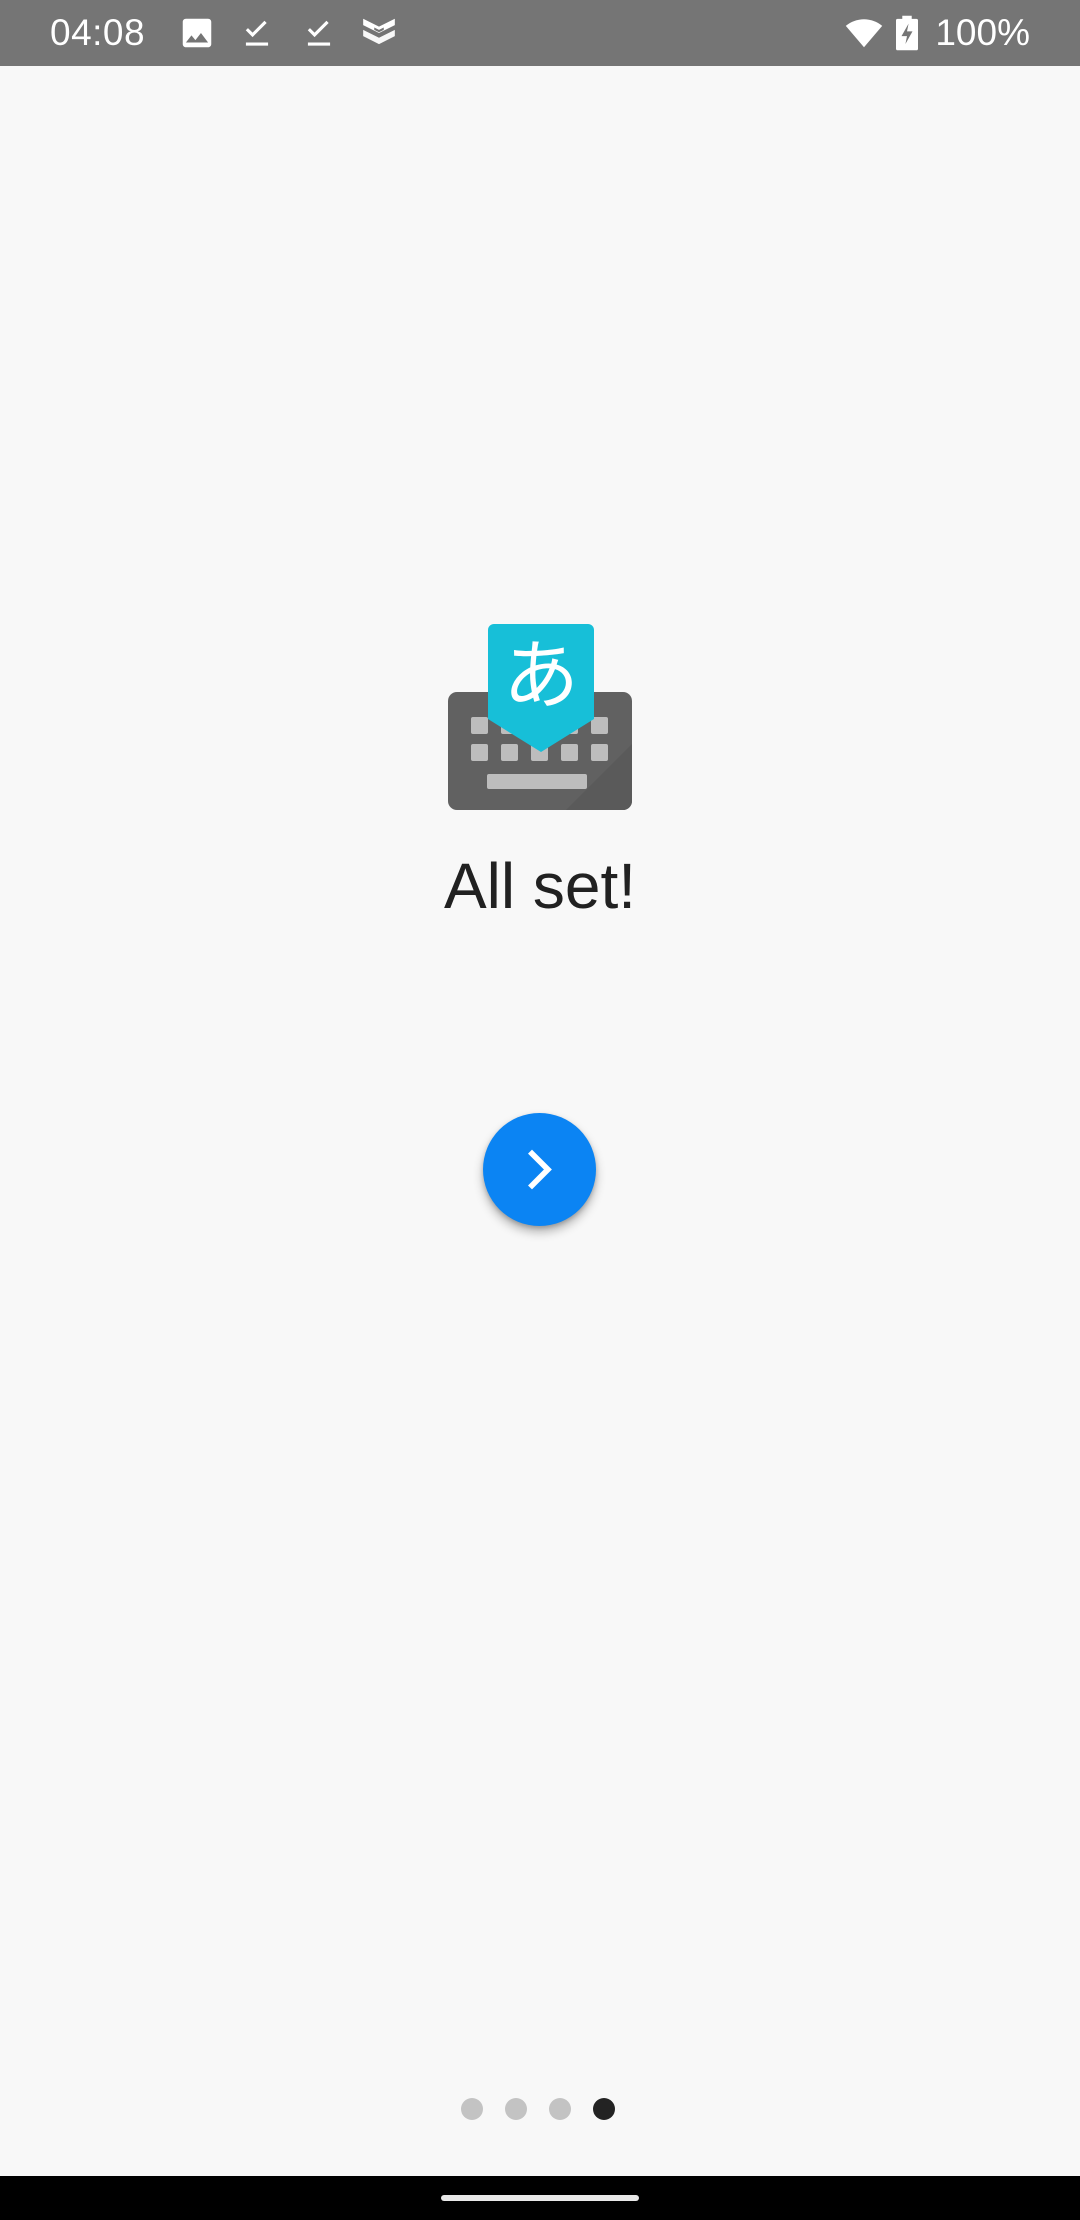 This screenshot has height=2220, width=1080. I want to click on page-dot-active, so click(604, 2109).